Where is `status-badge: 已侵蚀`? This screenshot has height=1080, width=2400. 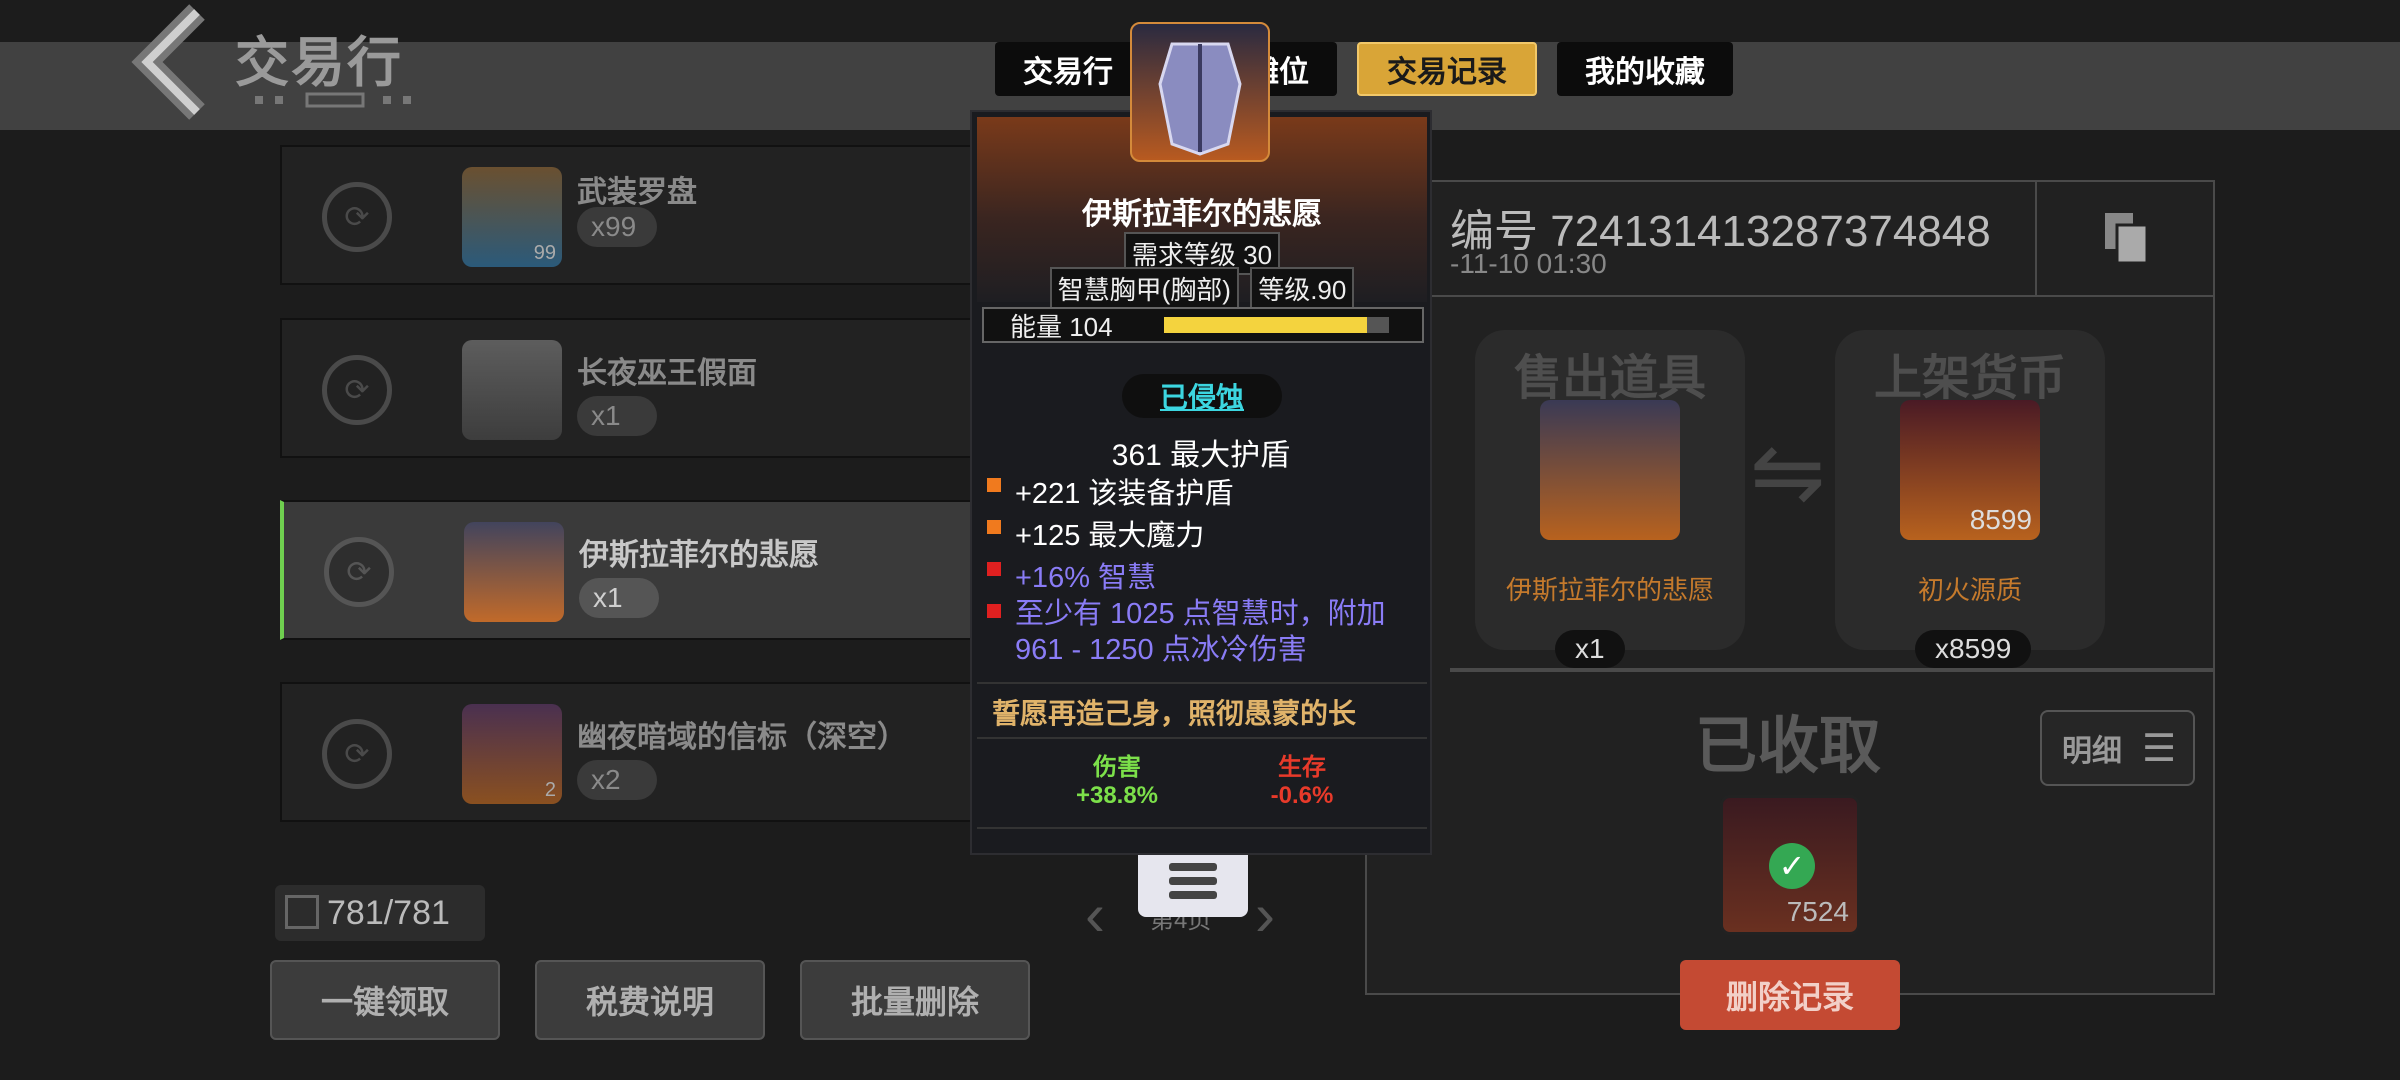 status-badge: 已侵蚀 is located at coordinates (1202, 396).